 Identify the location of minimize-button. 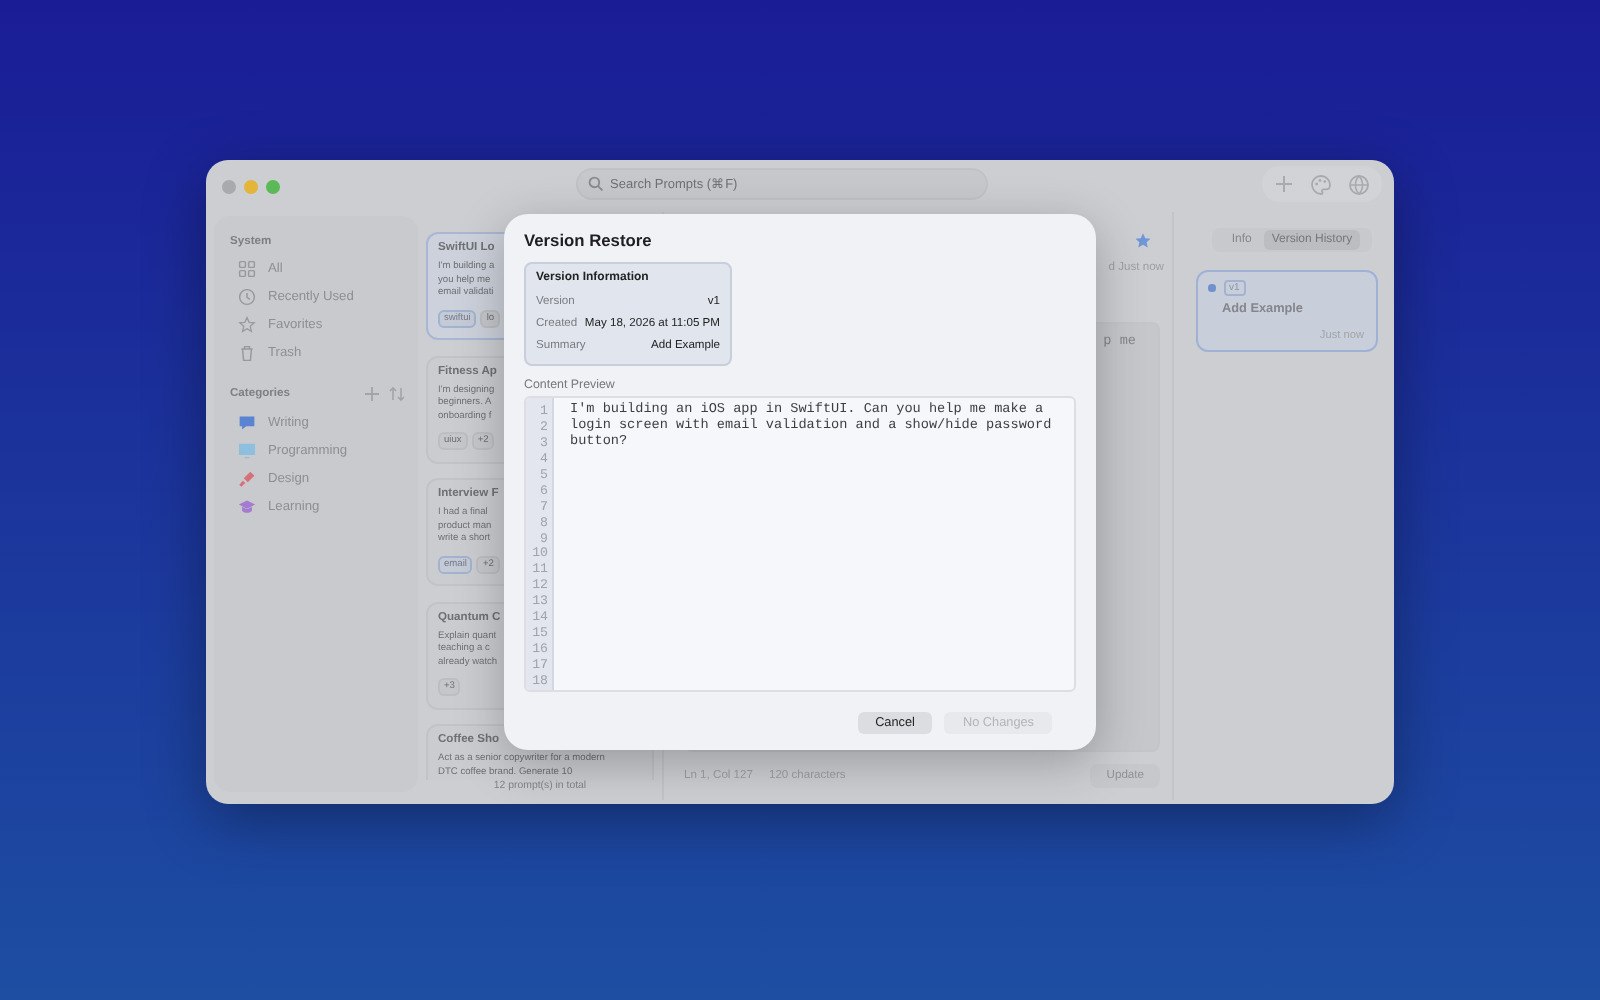
(251, 186).